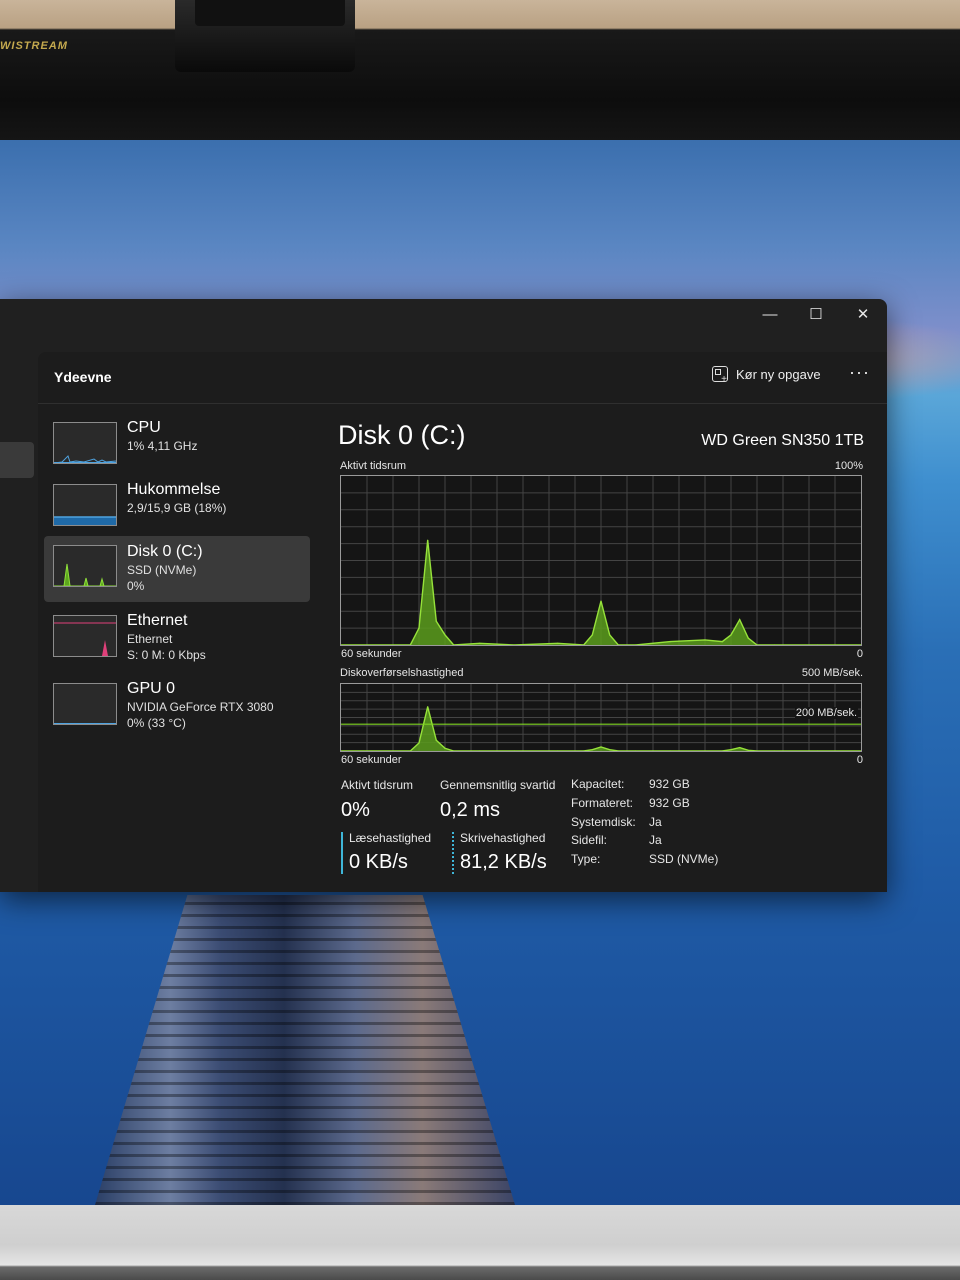  Describe the element at coordinates (355, 810) in the screenshot. I see `active-time-value: 0%` at that location.